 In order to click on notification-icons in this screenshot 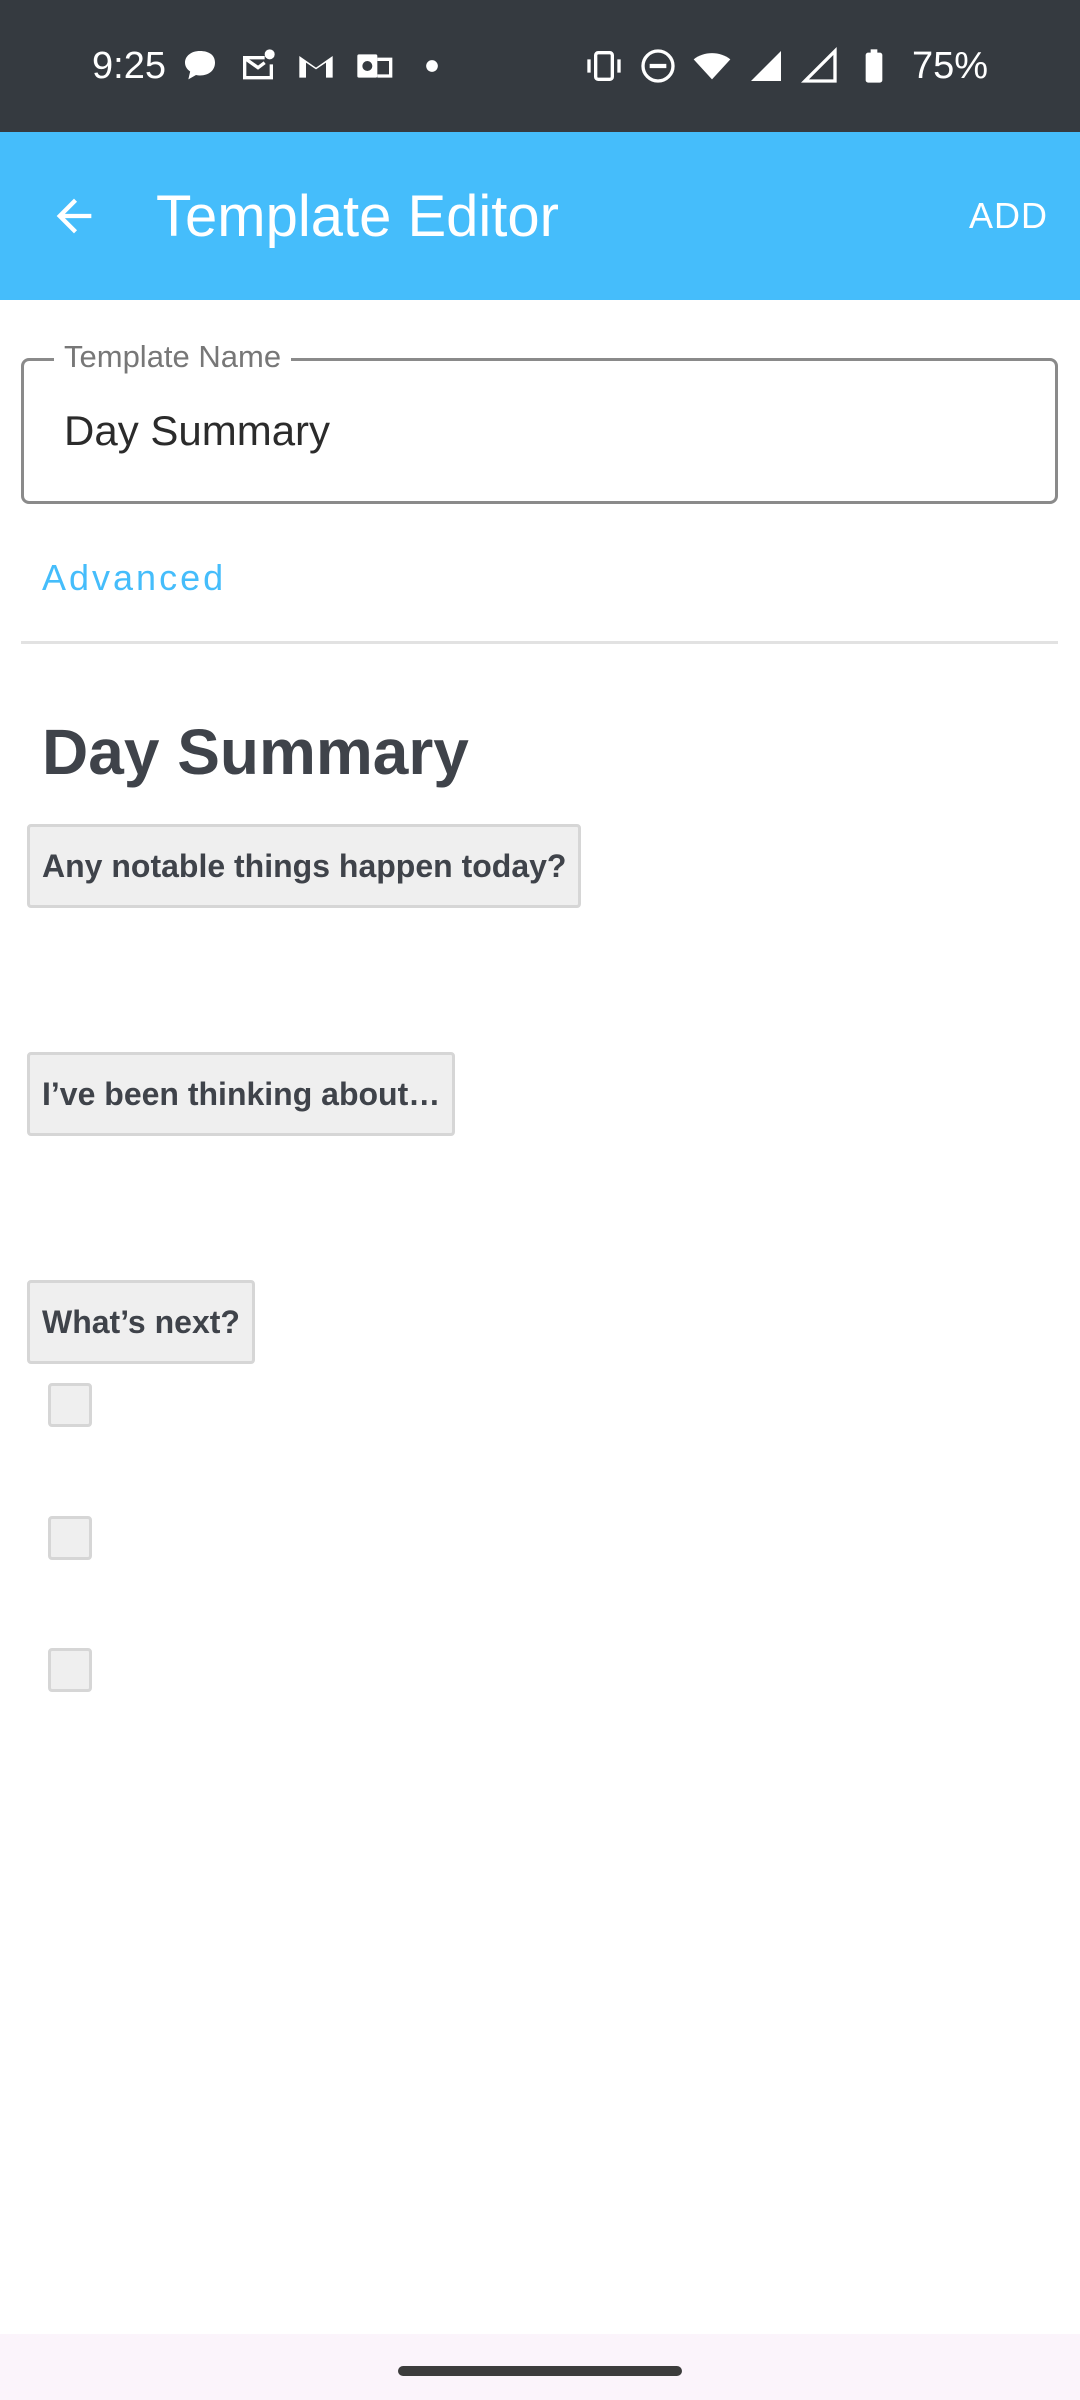, I will do `click(316, 66)`.